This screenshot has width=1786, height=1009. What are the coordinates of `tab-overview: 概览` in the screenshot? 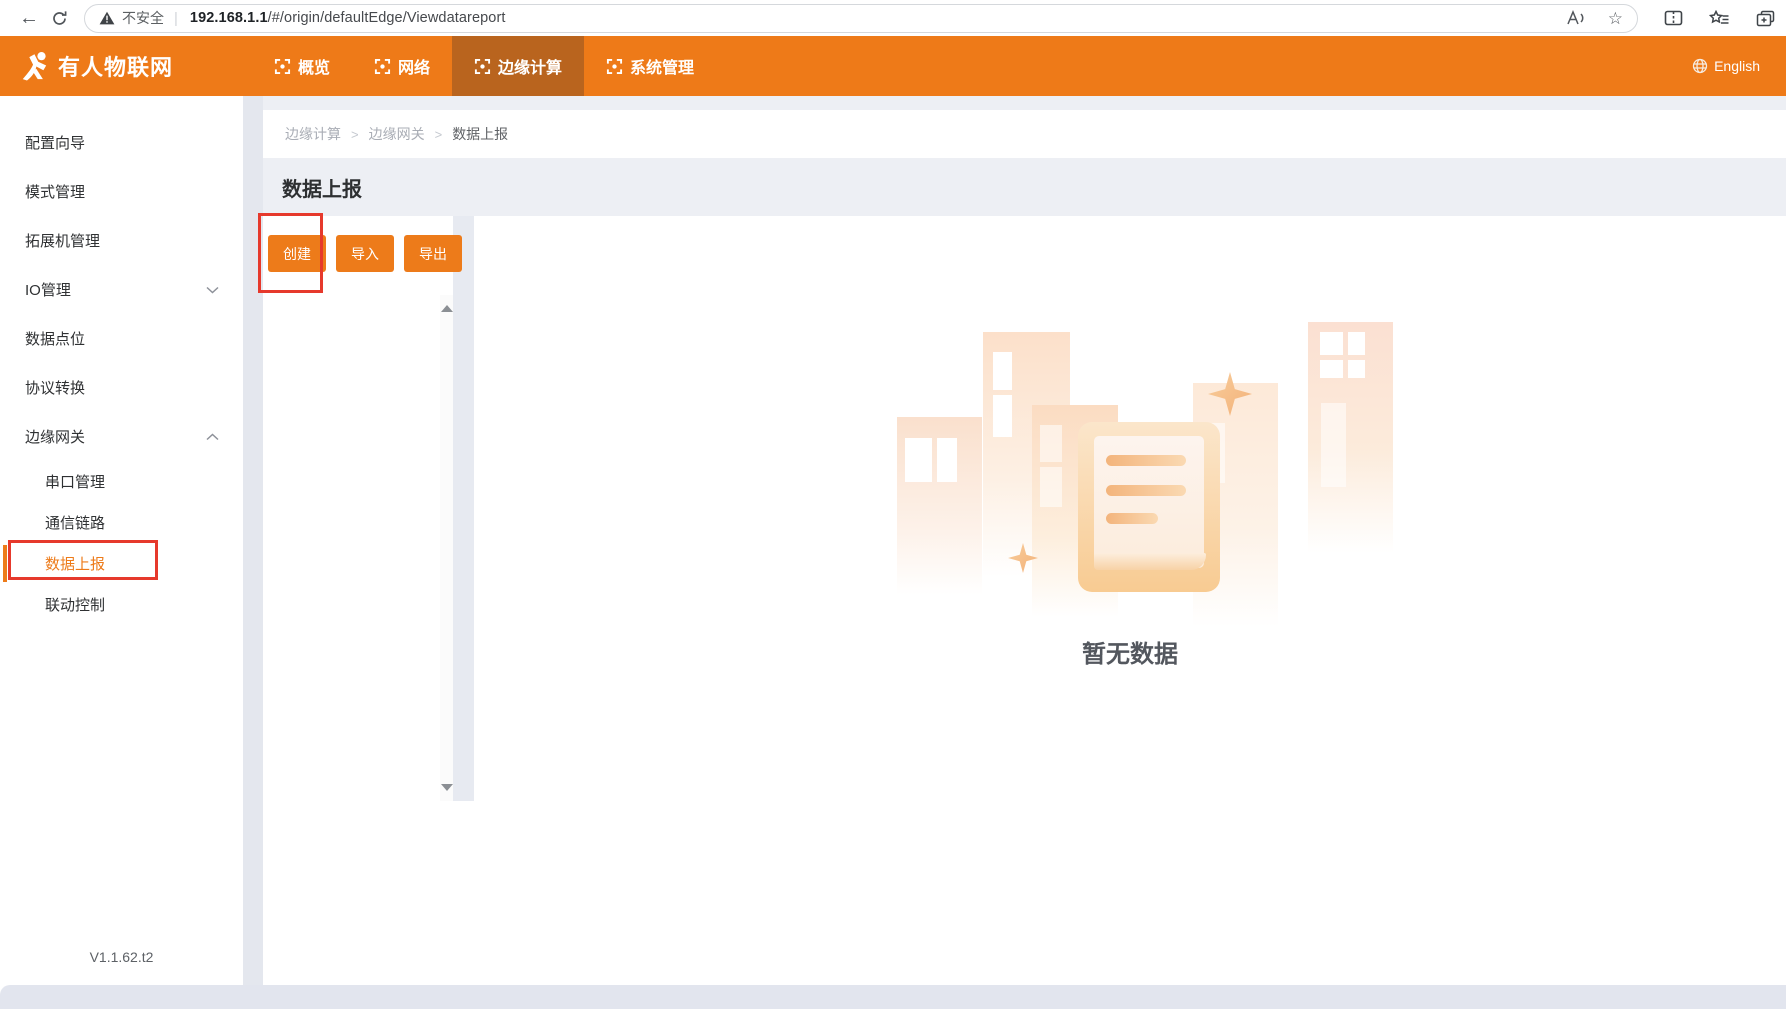 It's located at (302, 66).